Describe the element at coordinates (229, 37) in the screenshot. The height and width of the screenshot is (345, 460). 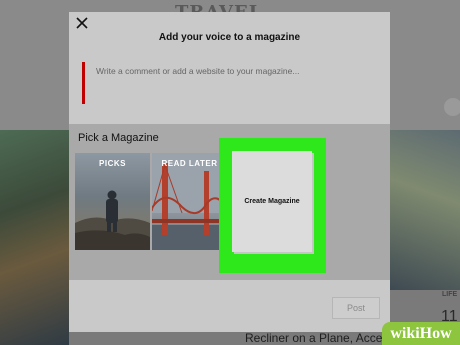
I see `dialog-title: Add your voice to a magazine` at that location.